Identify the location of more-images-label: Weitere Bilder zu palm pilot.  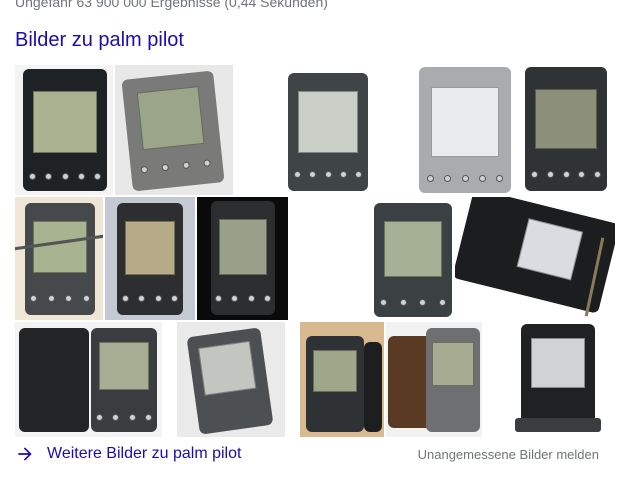
(144, 453).